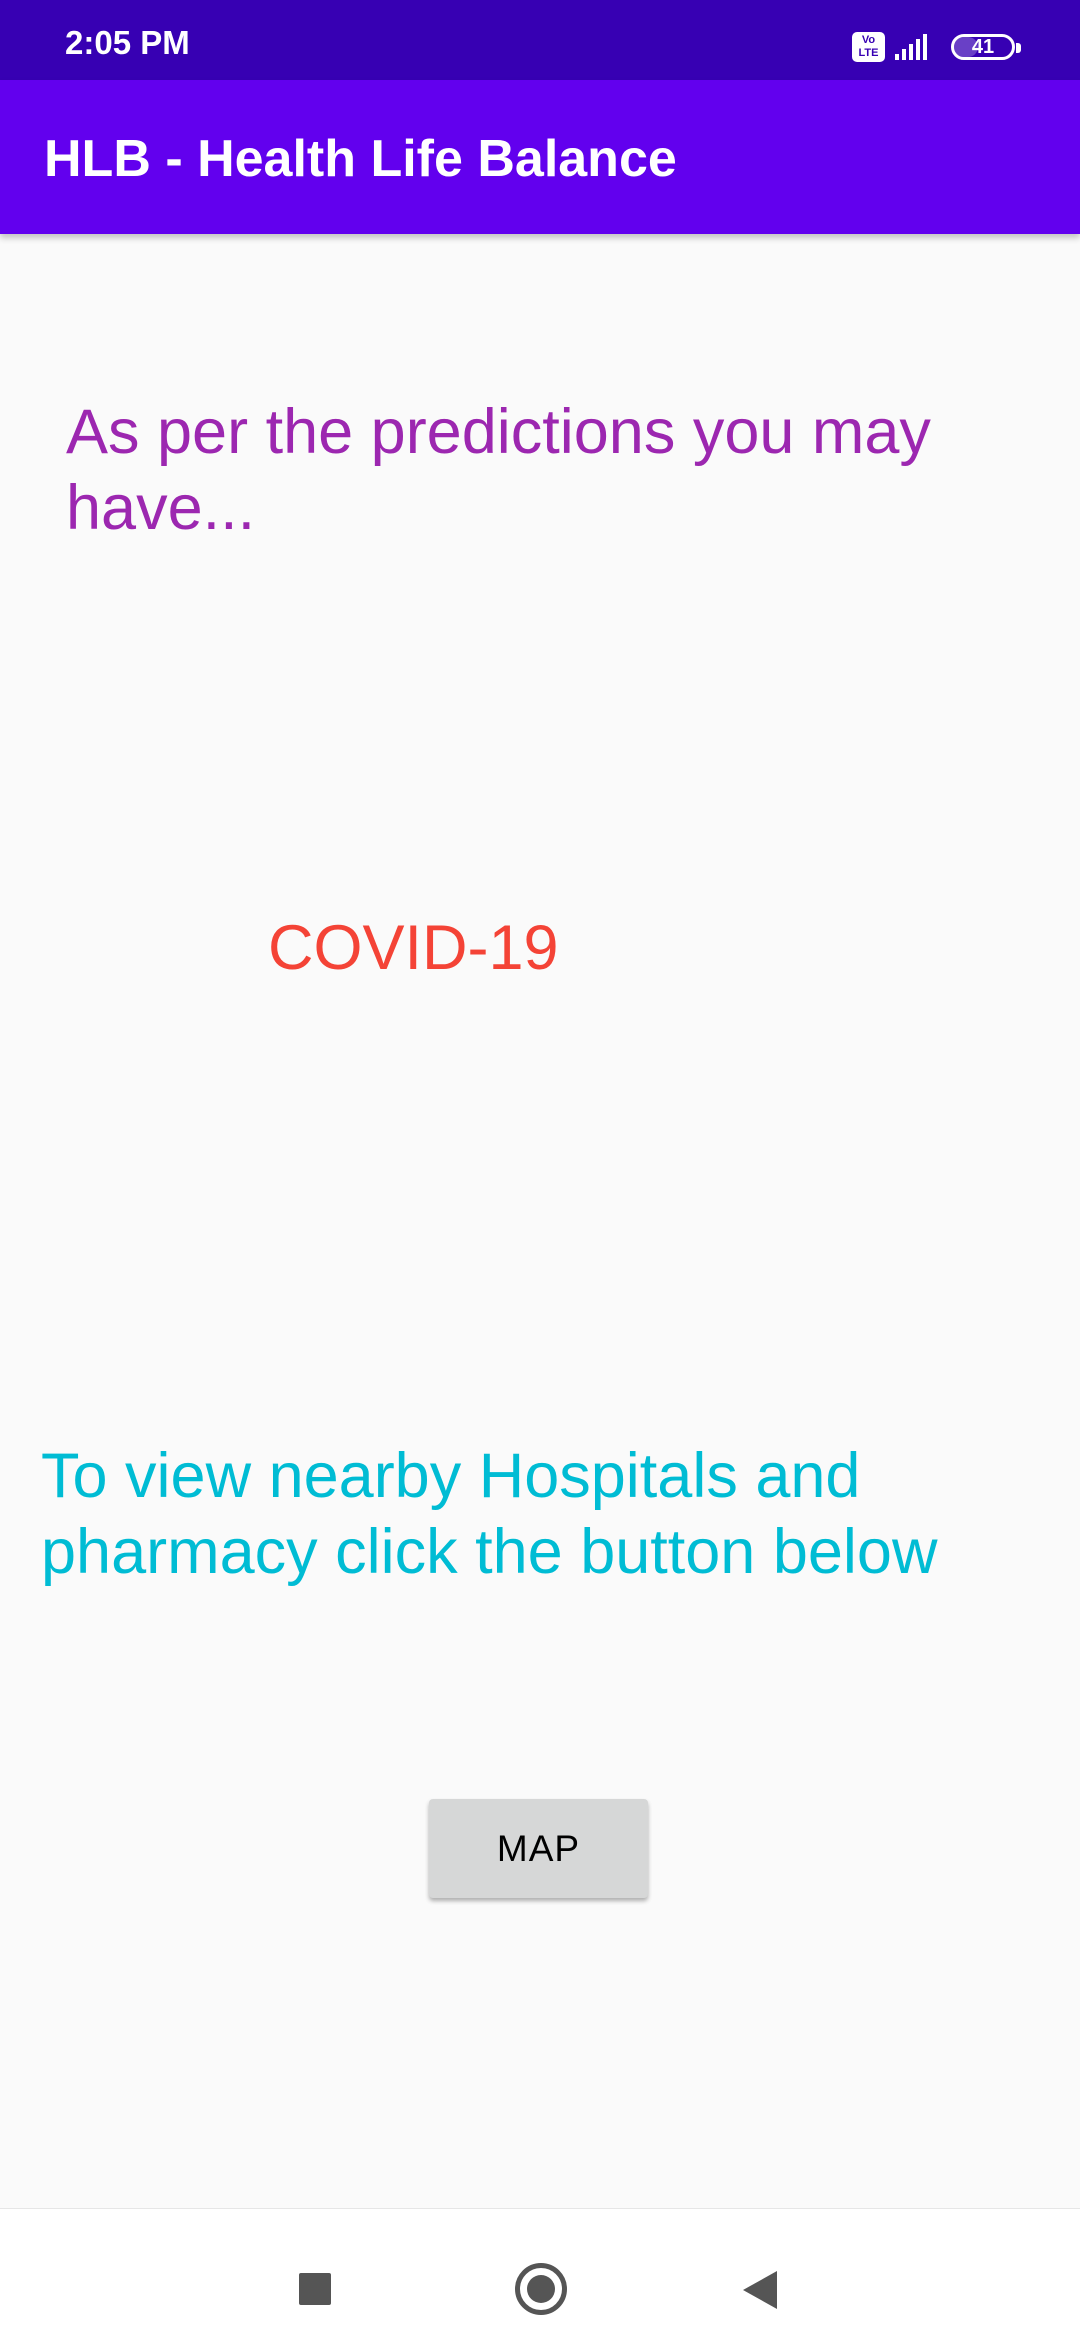 This screenshot has width=1080, height=2341. Describe the element at coordinates (983, 47) in the screenshot. I see `battery-level-text: 41` at that location.